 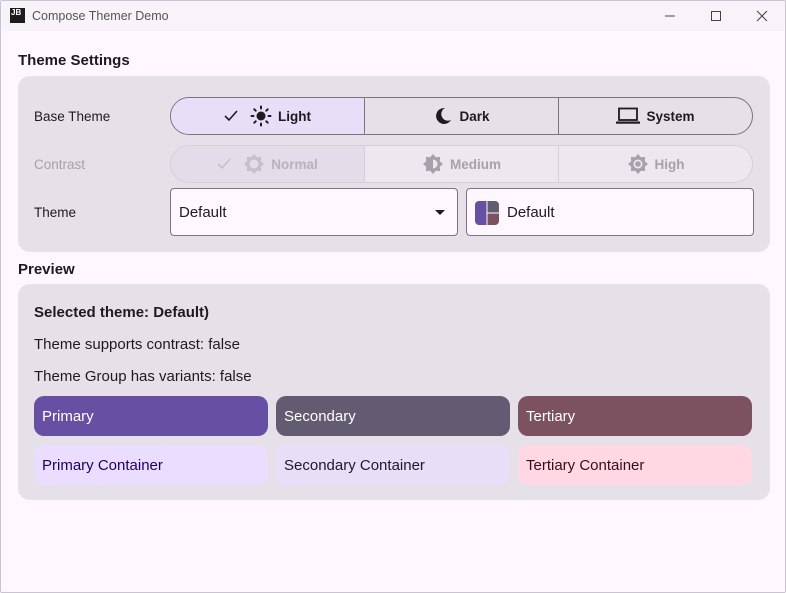 What do you see at coordinates (268, 164) in the screenshot?
I see `contrast-normal-button: Normal` at bounding box center [268, 164].